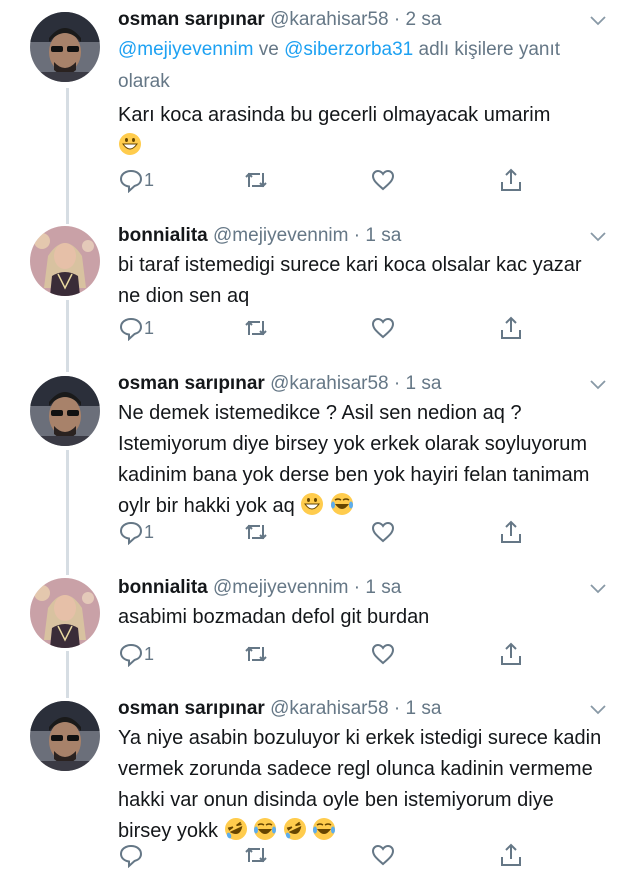 Image resolution: width=635 pixels, height=873 pixels. What do you see at coordinates (328, 855) in the screenshot?
I see `tweet-actions` at bounding box center [328, 855].